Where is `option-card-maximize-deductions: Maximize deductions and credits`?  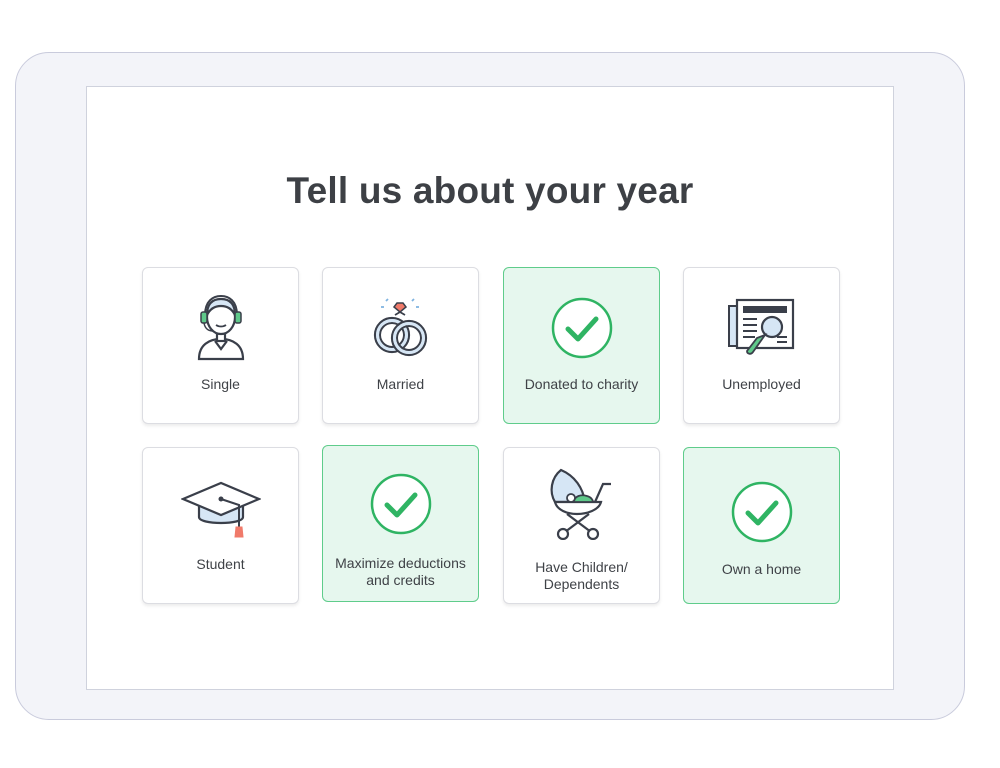 option-card-maximize-deductions: Maximize deductions and credits is located at coordinates (400, 523).